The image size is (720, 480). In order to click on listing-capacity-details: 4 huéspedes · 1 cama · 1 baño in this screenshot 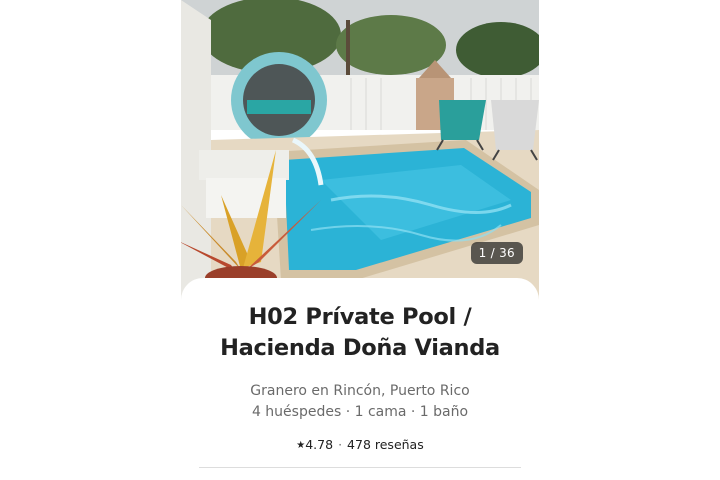, I will do `click(360, 412)`.